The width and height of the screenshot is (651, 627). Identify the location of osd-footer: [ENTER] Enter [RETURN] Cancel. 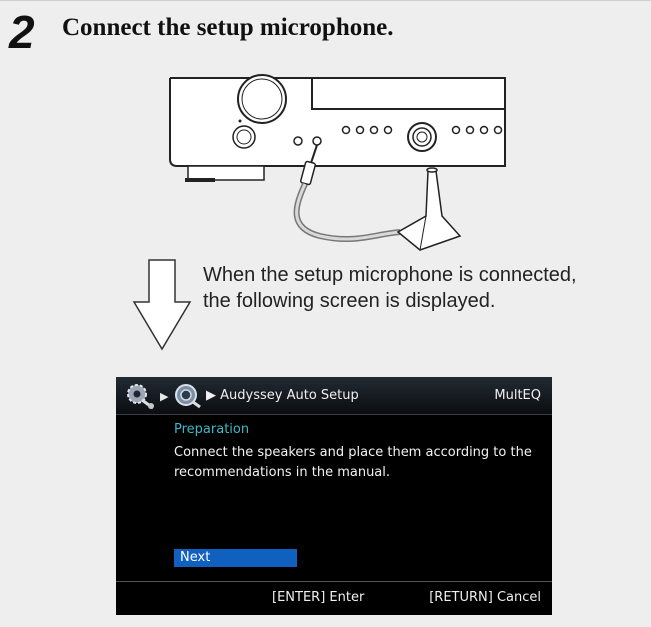
(334, 598).